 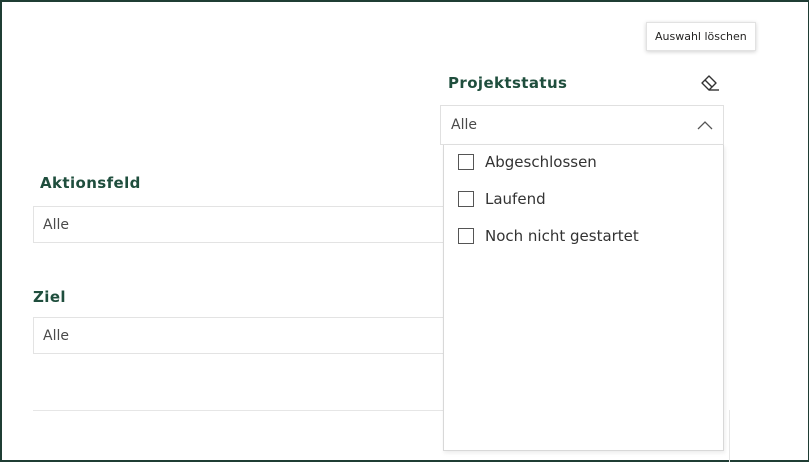 What do you see at coordinates (541, 162) in the screenshot?
I see `option-label: Abgeschlossen` at bounding box center [541, 162].